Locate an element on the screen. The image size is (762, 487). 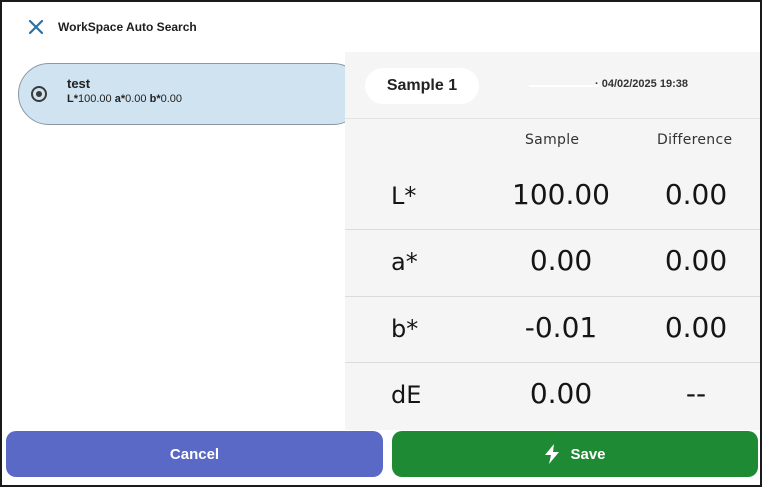
cancel-button-label: Cancel is located at coordinates (194, 454).